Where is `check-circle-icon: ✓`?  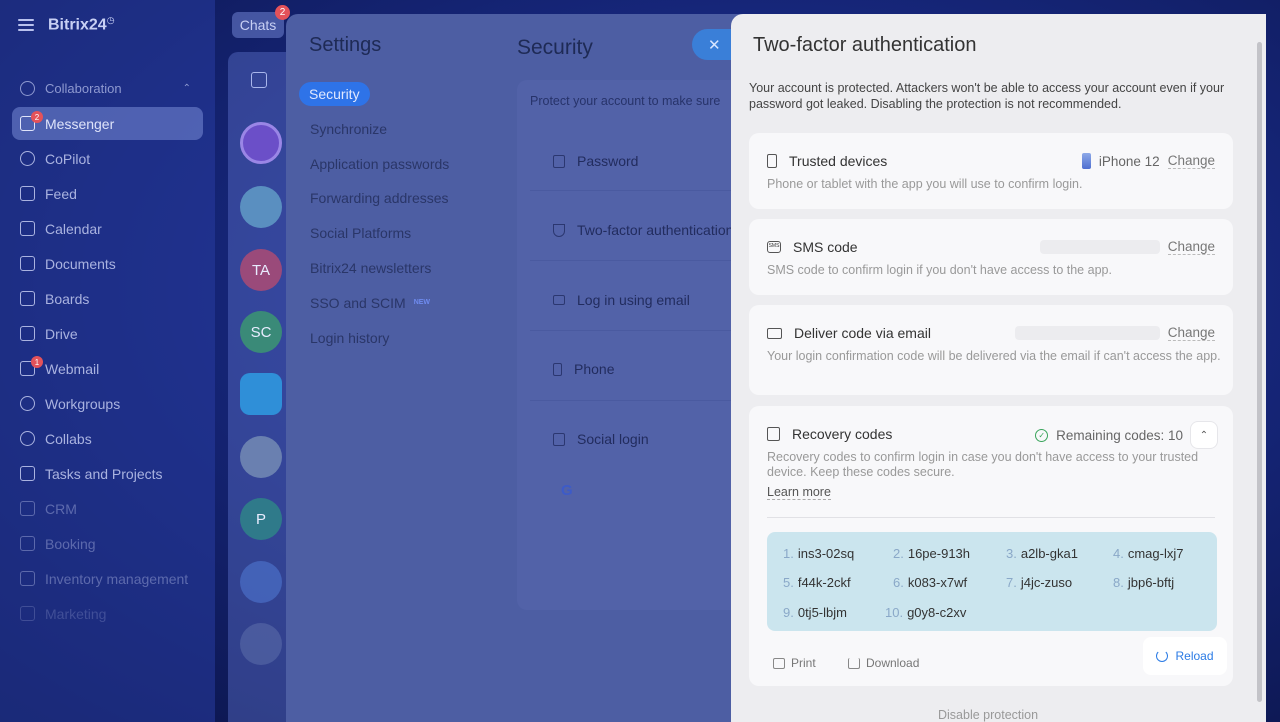
check-circle-icon: ✓ is located at coordinates (1042, 435).